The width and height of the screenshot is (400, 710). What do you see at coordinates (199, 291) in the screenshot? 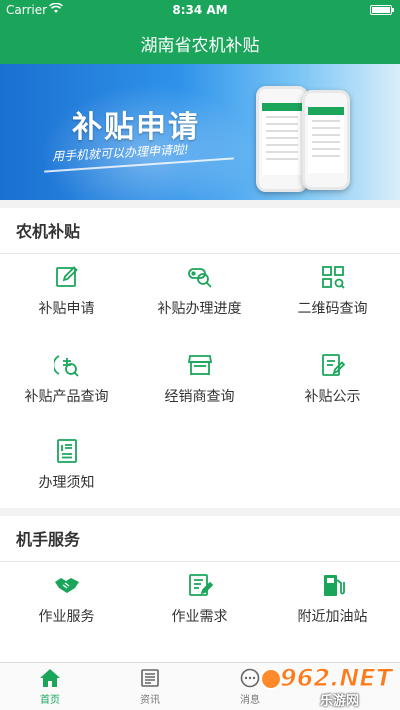
I see `subsidy-progress-button: 补贴办理进度` at bounding box center [199, 291].